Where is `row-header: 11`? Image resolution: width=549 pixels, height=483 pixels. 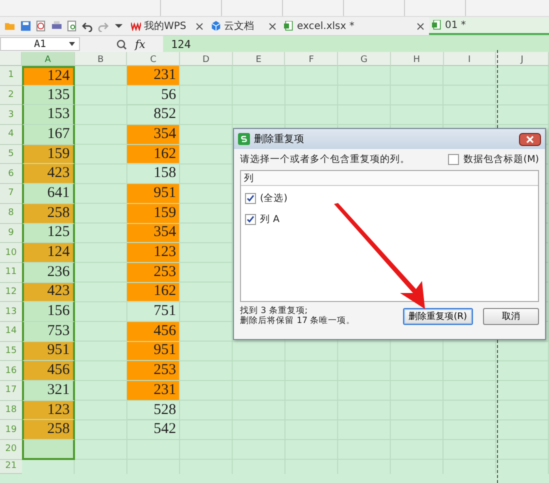 row-header: 11 is located at coordinates (11, 272).